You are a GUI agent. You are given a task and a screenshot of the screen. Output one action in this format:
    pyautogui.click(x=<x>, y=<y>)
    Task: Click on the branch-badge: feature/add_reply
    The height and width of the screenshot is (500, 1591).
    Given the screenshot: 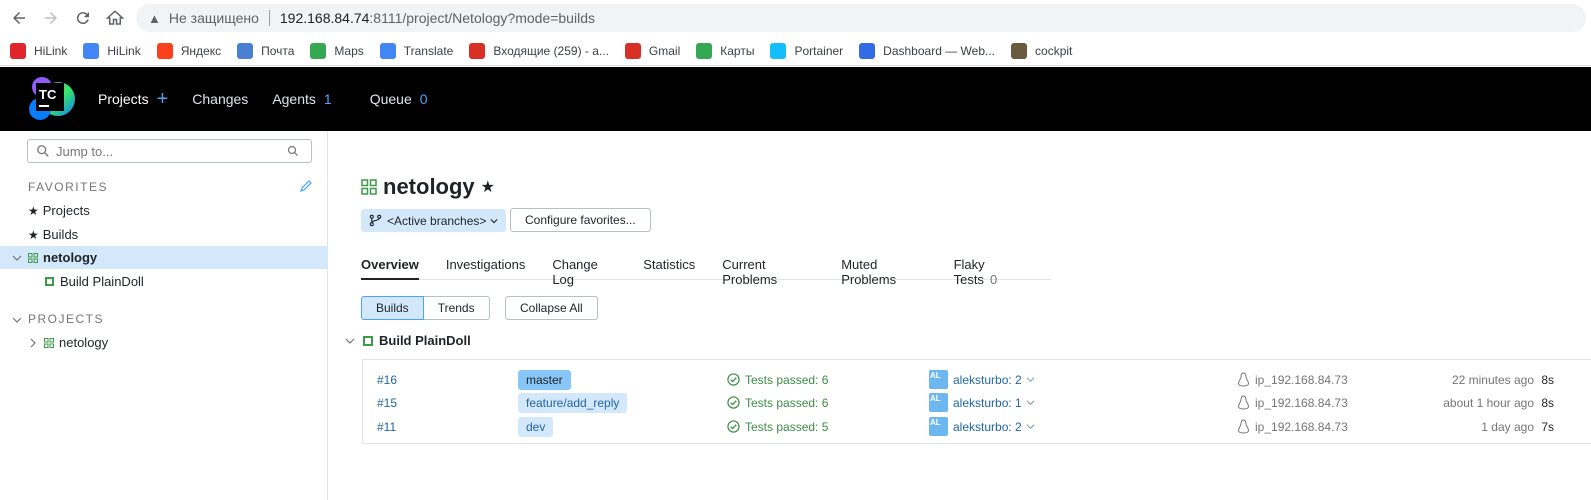 What is the action you would take?
    pyautogui.click(x=573, y=402)
    